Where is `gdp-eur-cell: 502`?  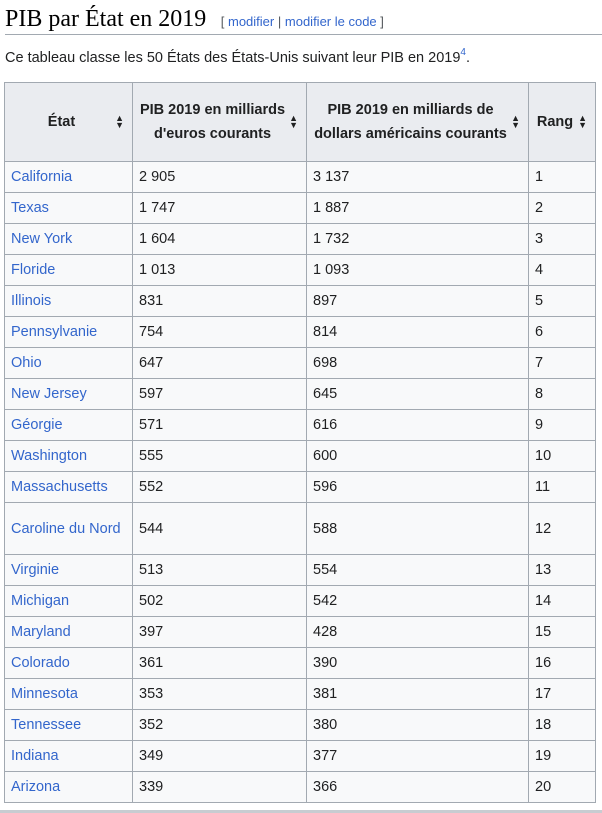
gdp-eur-cell: 502 is located at coordinates (219, 601).